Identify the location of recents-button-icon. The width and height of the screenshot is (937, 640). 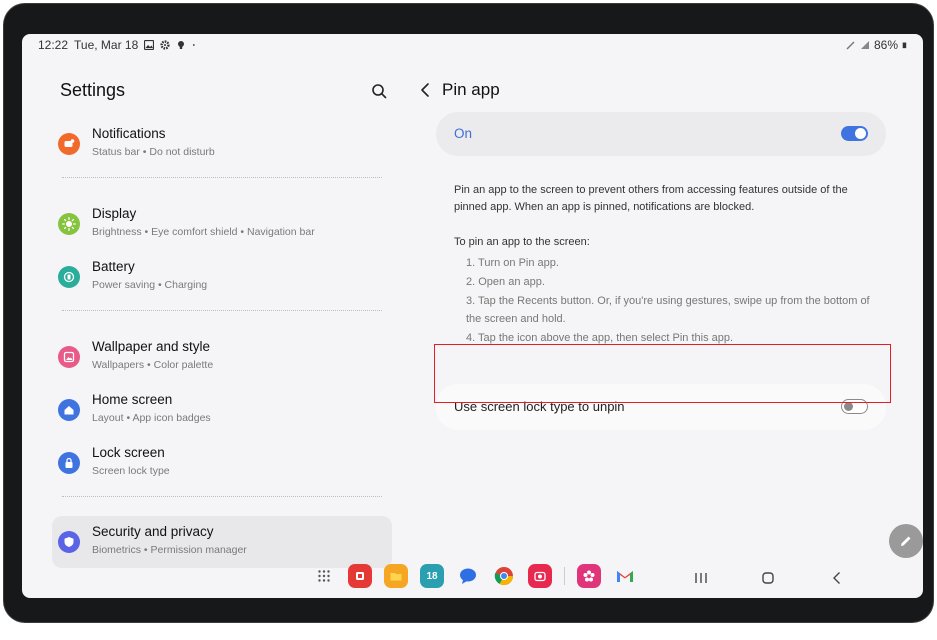
(701, 578).